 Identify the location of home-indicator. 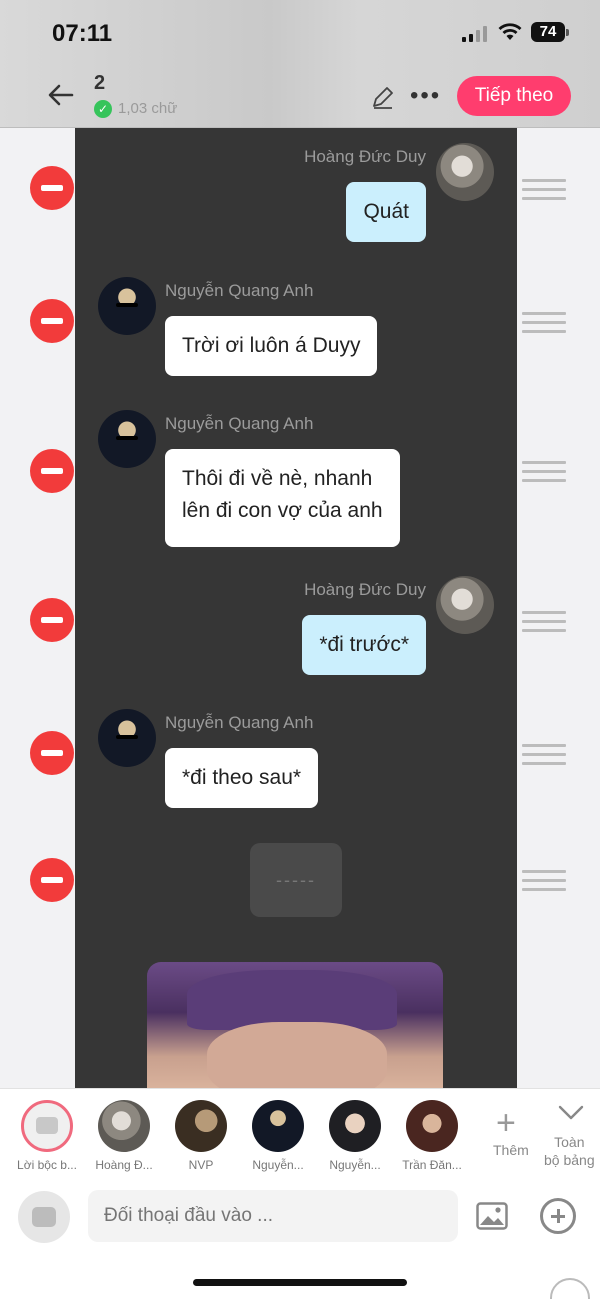
(300, 1282).